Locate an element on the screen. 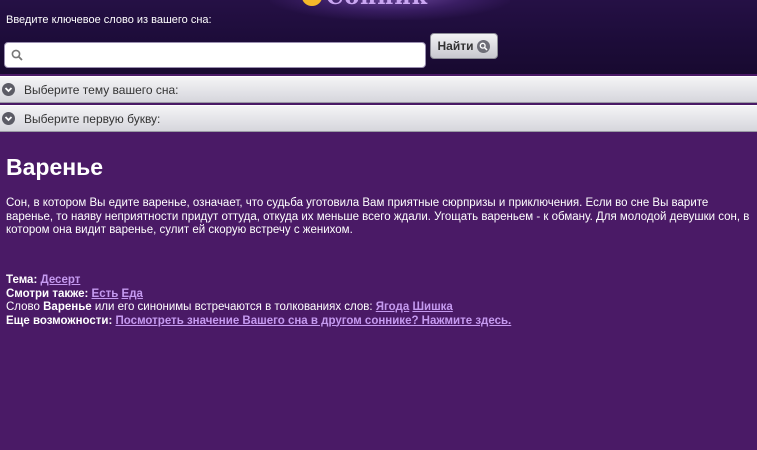 The height and width of the screenshot is (450, 757). synonym-link: Ягода is located at coordinates (392, 307).